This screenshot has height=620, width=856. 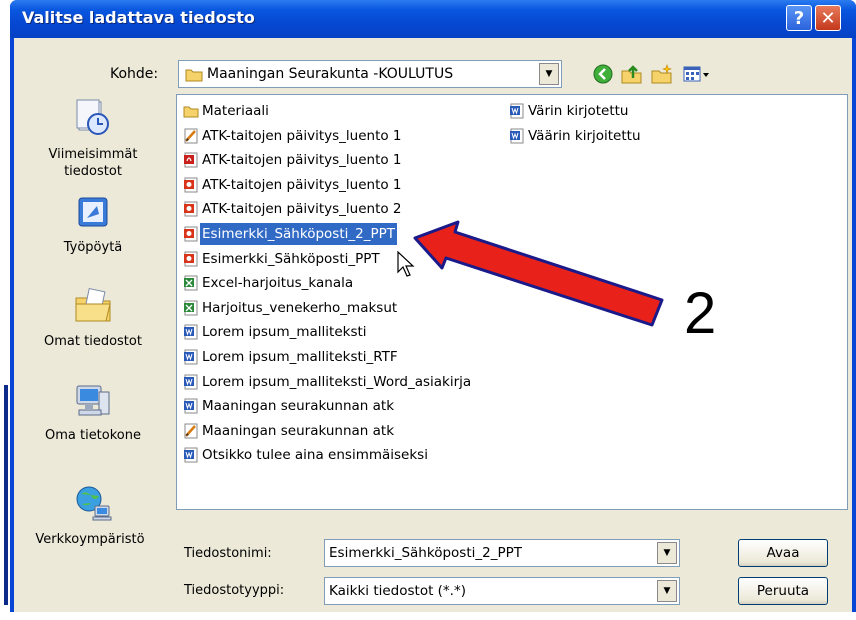 What do you see at coordinates (700, 313) in the screenshot?
I see `annotation-number: 2` at bounding box center [700, 313].